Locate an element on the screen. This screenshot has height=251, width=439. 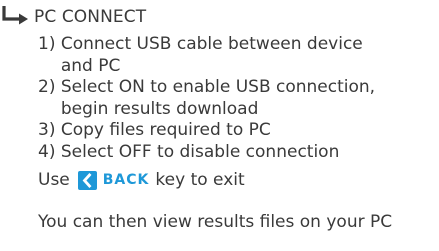
back-key-label: BACK is located at coordinates (126, 180).